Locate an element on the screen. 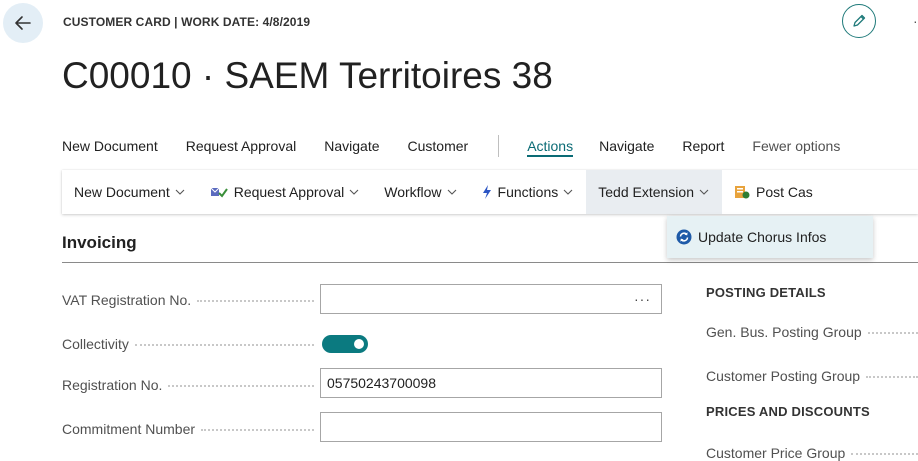 The width and height of the screenshot is (918, 461). tab-navigate: Navigate is located at coordinates (626, 146).